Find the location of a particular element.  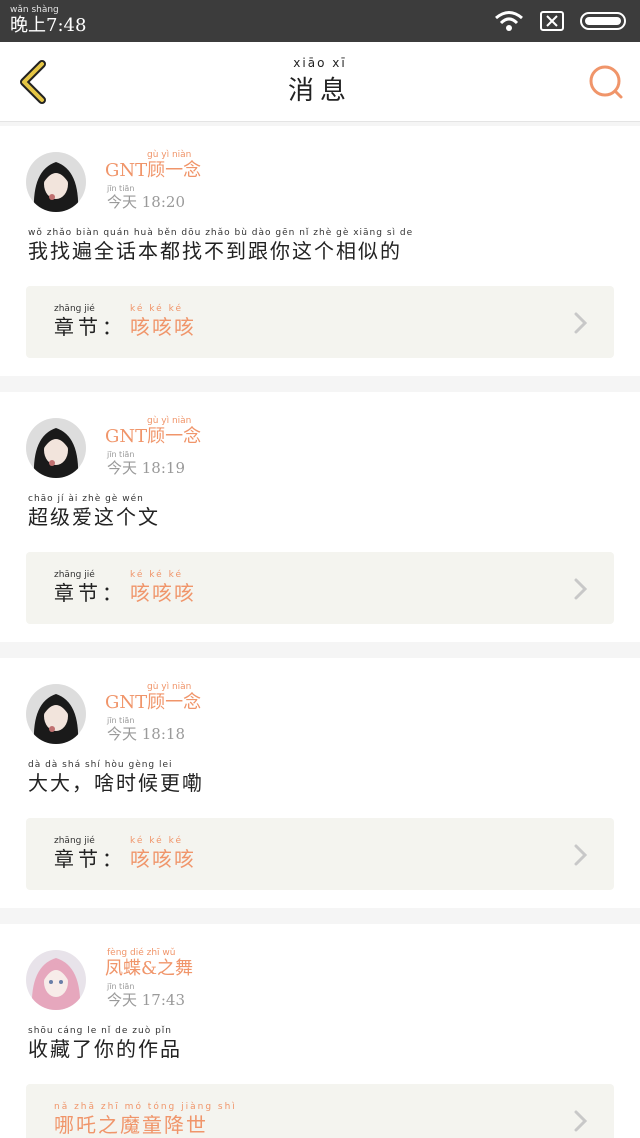

message-body: dà dà shá shí hòu gèng lei 大大，啥时候更嘞 is located at coordinates (116, 778).